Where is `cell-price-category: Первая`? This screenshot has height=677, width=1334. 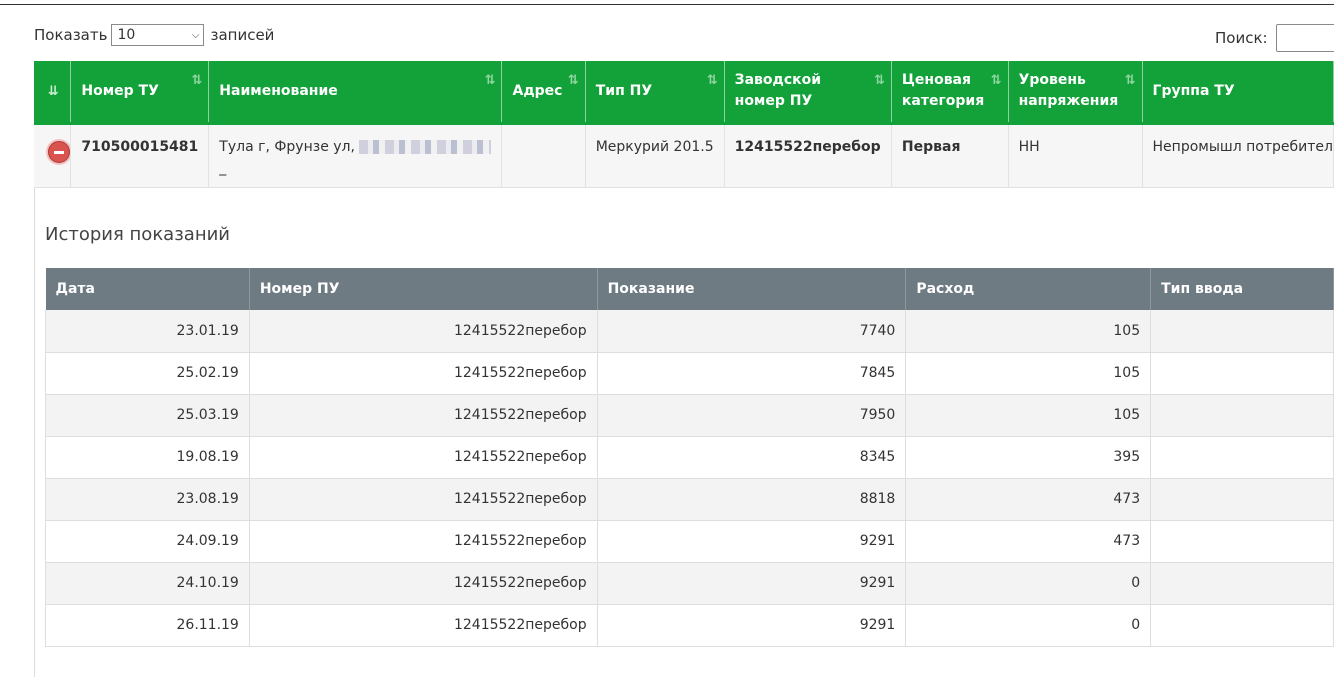 cell-price-category: Первая is located at coordinates (950, 154).